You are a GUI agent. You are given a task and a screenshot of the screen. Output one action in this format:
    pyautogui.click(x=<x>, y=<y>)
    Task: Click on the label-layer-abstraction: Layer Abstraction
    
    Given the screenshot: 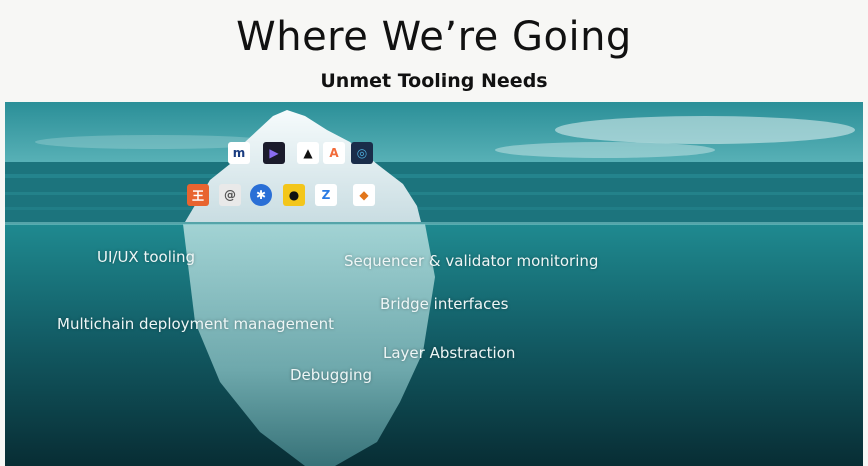 What is the action you would take?
    pyautogui.click(x=449, y=353)
    